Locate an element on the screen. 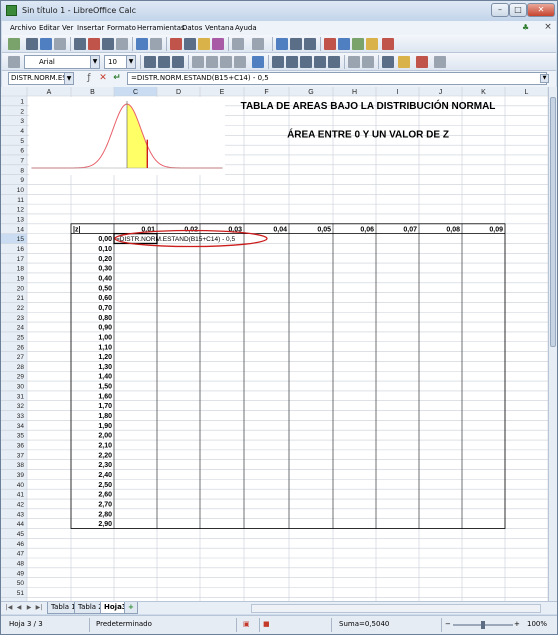  cut-icon is located at coordinates (176, 44).